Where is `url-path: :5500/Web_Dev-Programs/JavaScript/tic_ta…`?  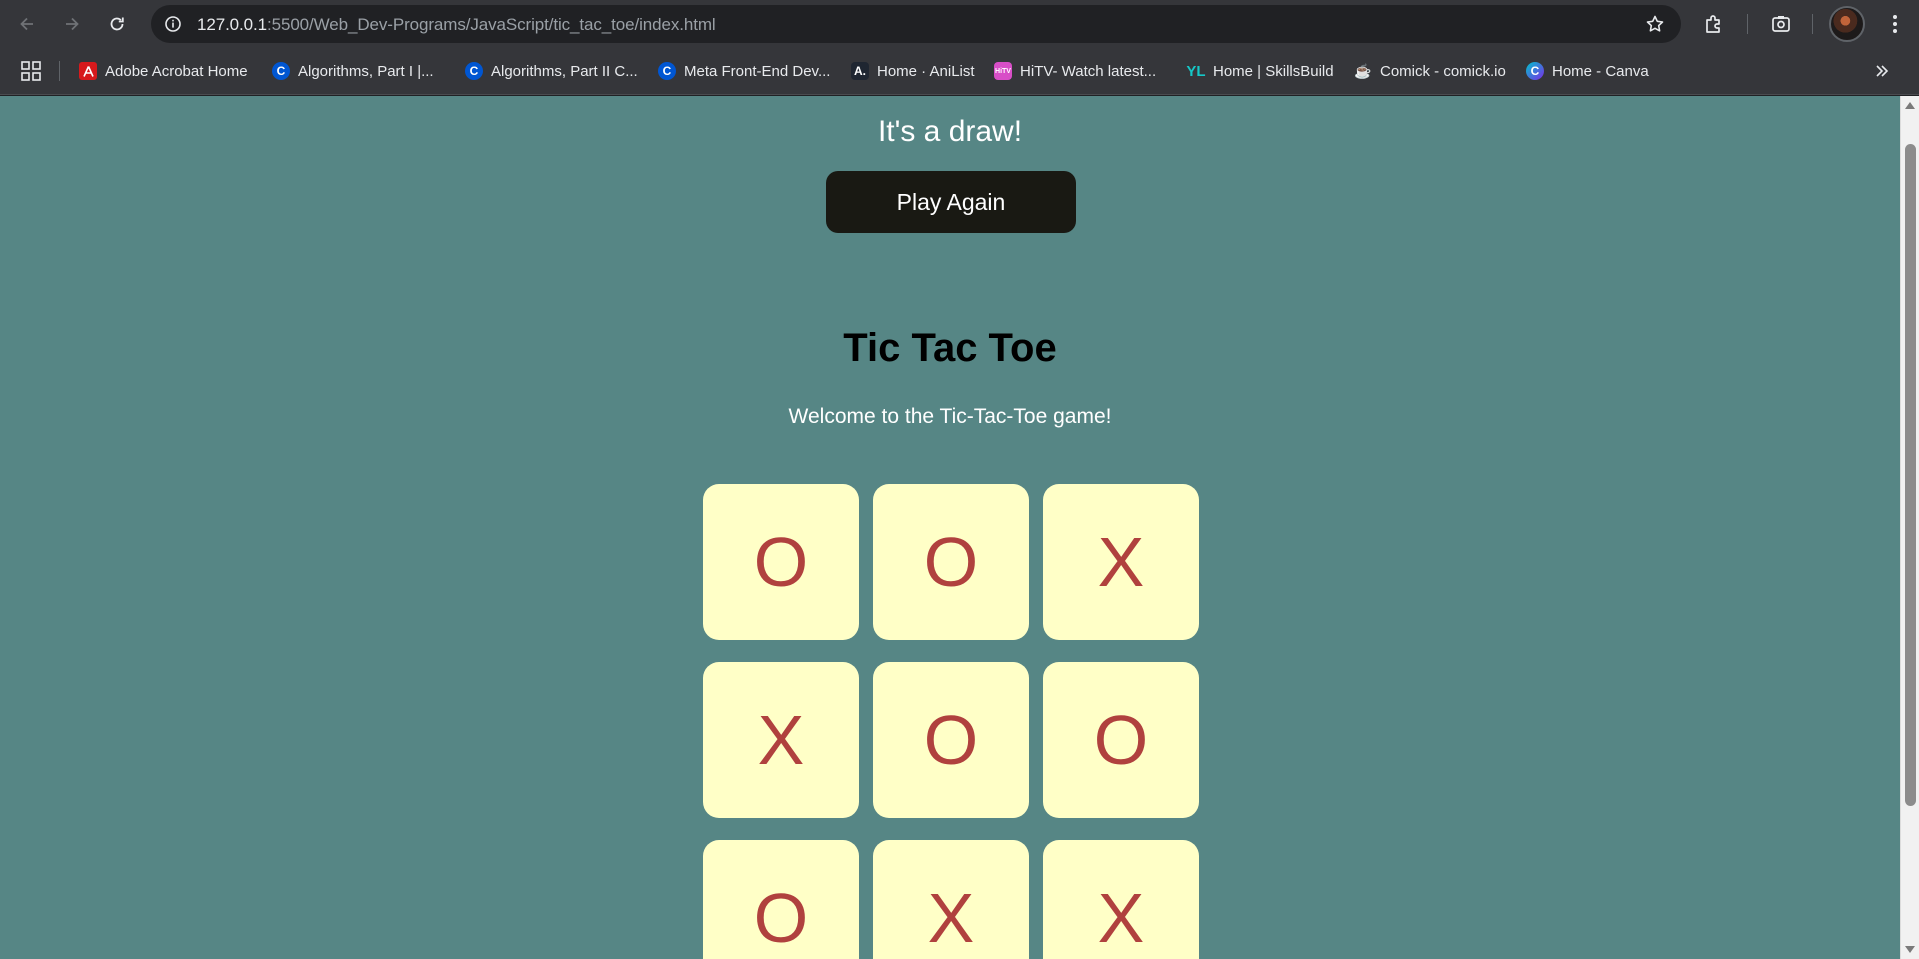 url-path: :5500/Web_Dev-Programs/JavaScript/tic_ta… is located at coordinates (491, 24).